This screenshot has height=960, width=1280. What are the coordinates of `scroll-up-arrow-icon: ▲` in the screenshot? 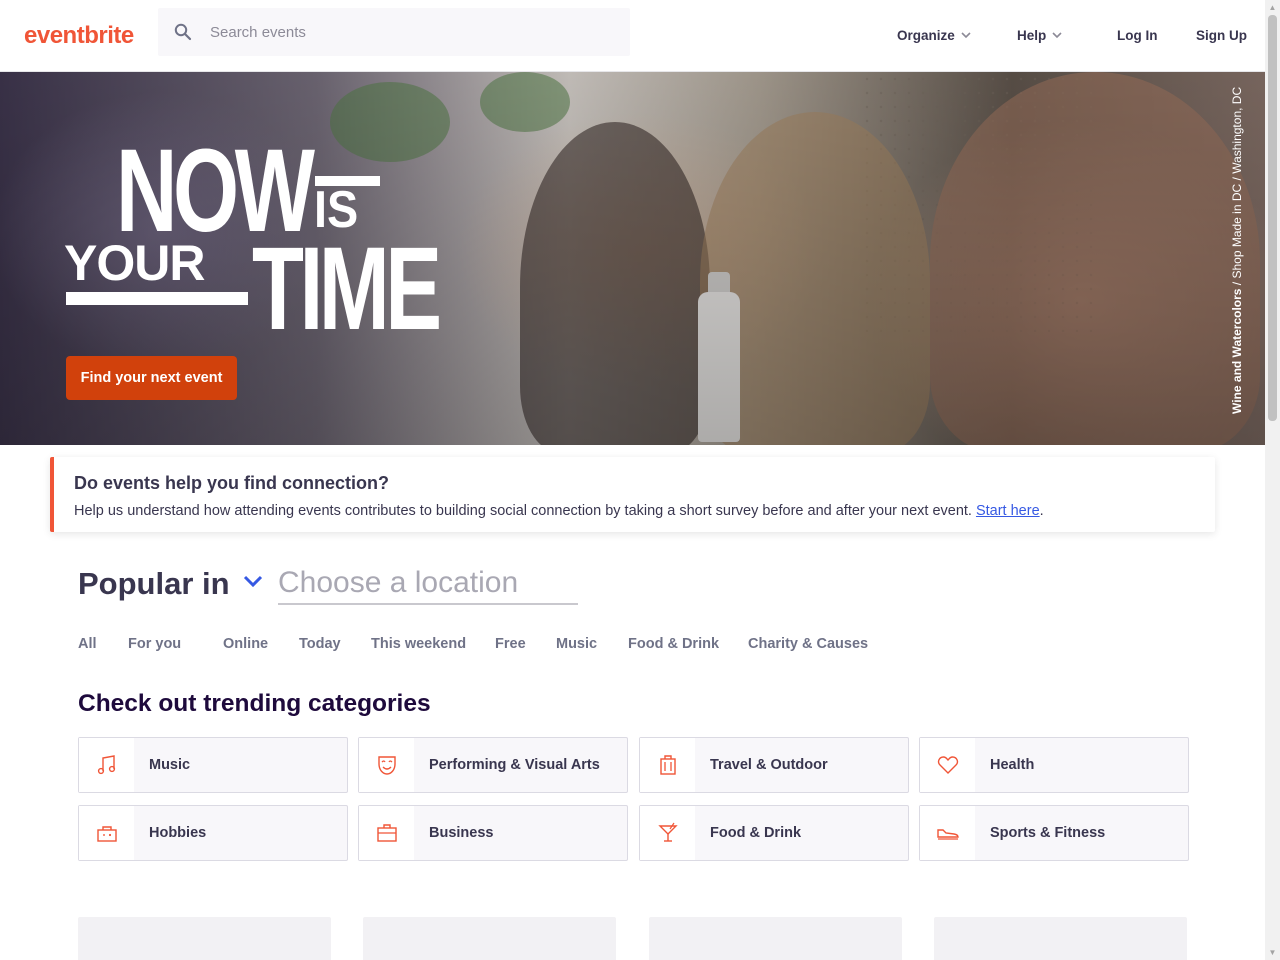 It's located at (1272, 7).